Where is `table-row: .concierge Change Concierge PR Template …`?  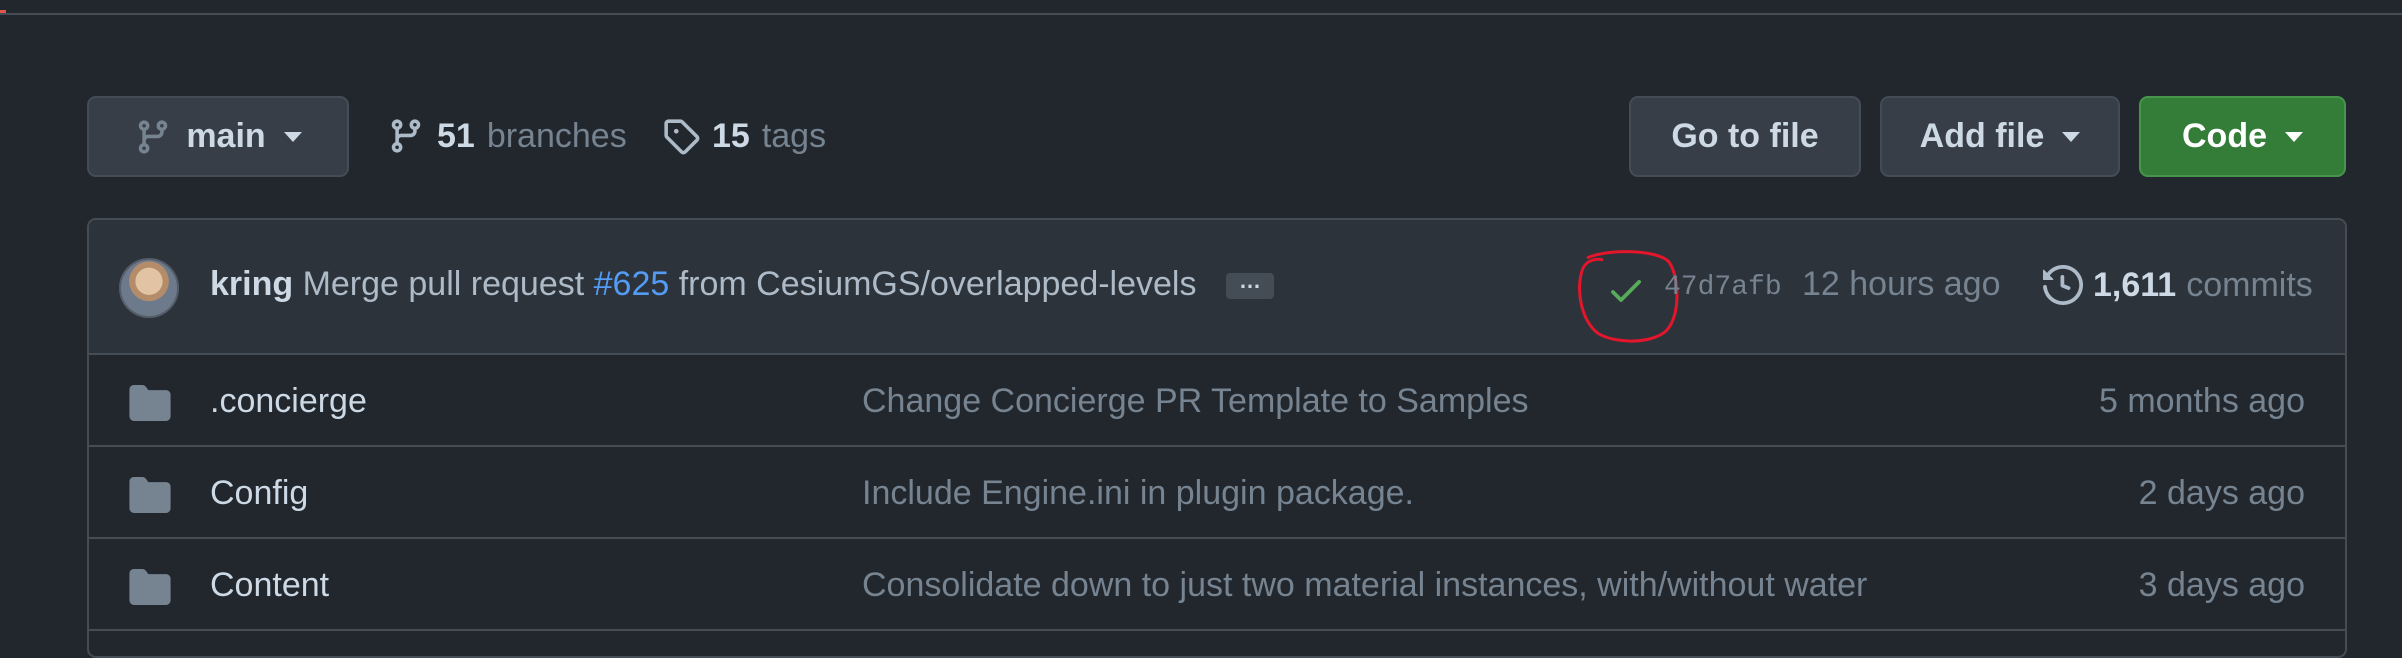 table-row: .concierge Change Concierge PR Template … is located at coordinates (1217, 401).